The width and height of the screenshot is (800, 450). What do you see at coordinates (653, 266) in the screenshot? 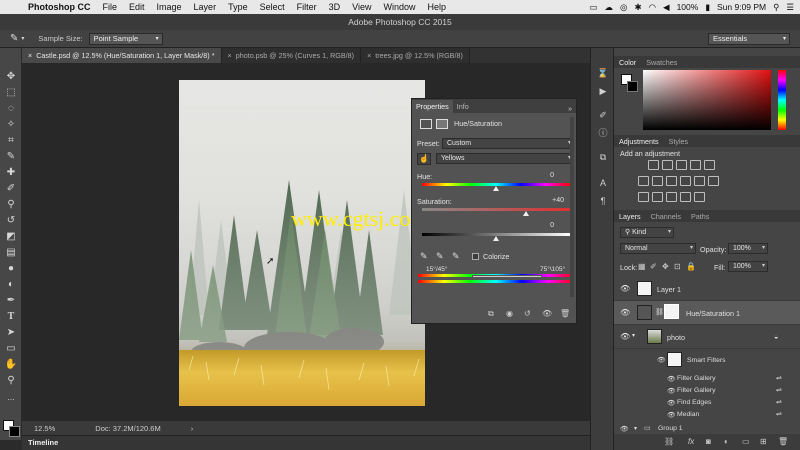
I see `lock-pixels-icon: ✐` at bounding box center [653, 266].